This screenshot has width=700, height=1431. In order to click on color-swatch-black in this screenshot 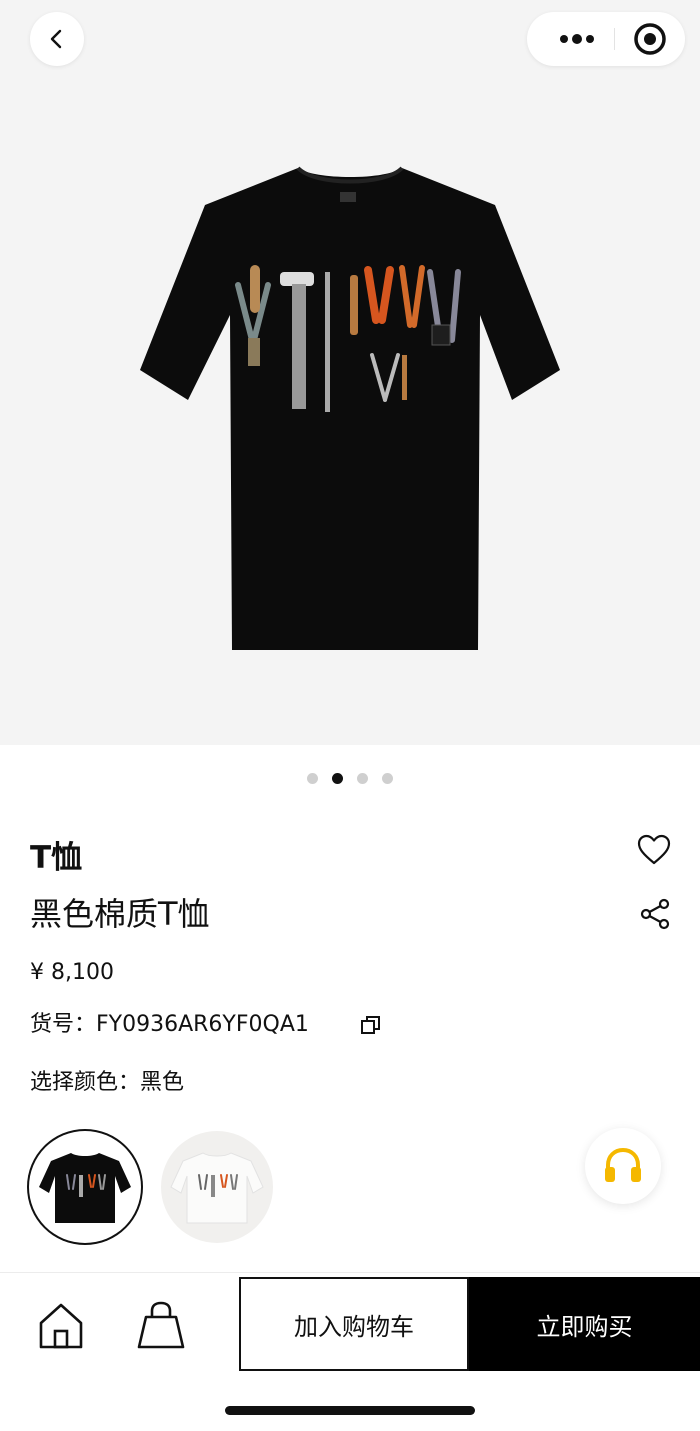, I will do `click(85, 1187)`.